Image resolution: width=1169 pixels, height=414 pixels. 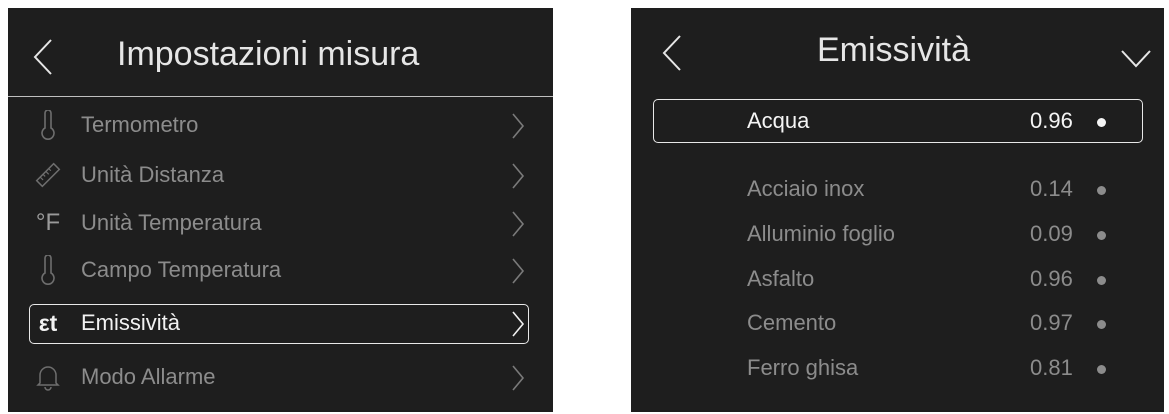 I want to click on dropdown-button, so click(x=1136, y=59).